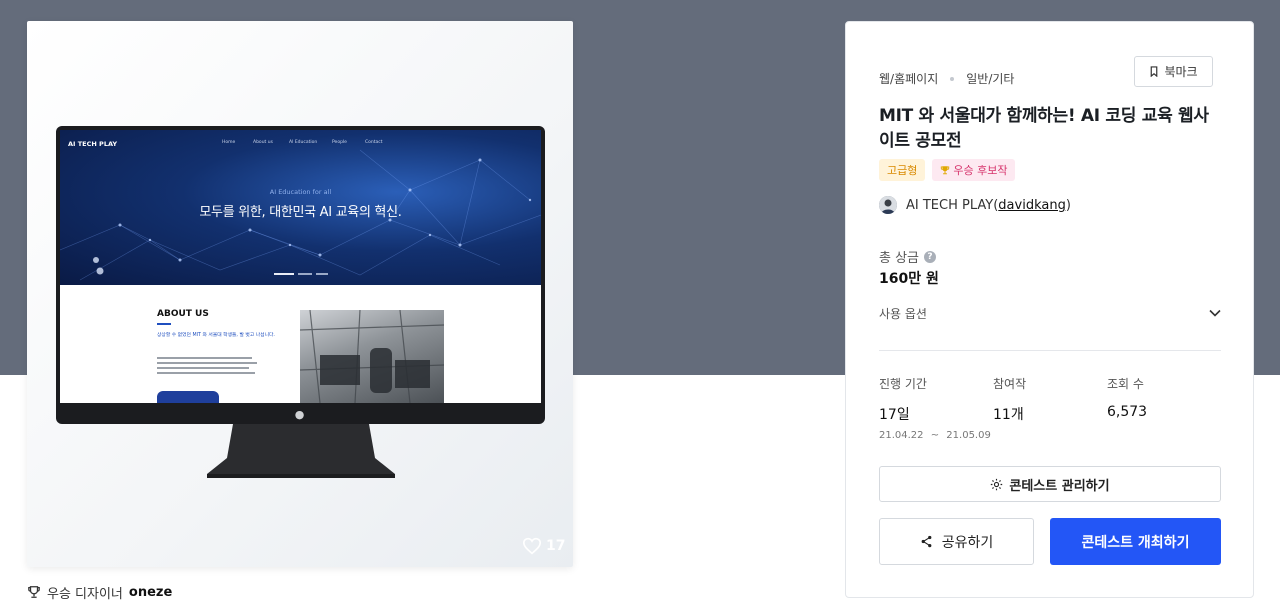 The image size is (1280, 607). I want to click on prize-label-text: 총 상금, so click(899, 258).